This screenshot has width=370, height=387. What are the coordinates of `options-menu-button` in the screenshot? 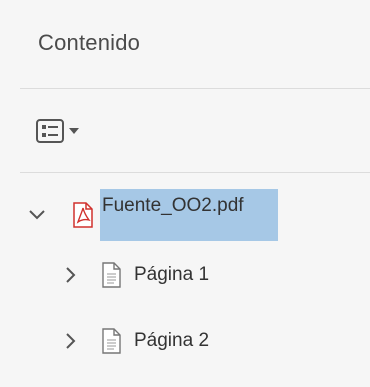 It's located at (57, 131).